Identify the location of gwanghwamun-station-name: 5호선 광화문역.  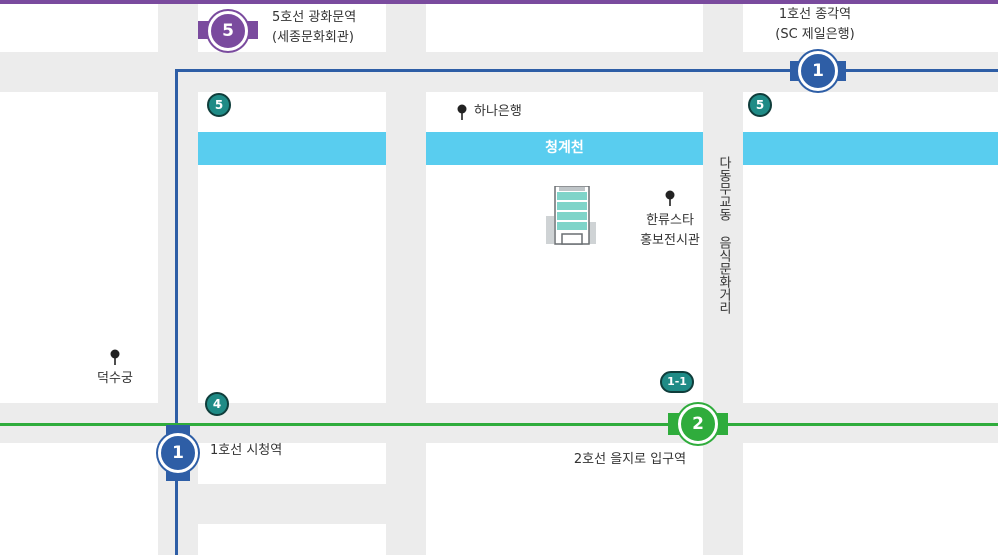
(314, 17).